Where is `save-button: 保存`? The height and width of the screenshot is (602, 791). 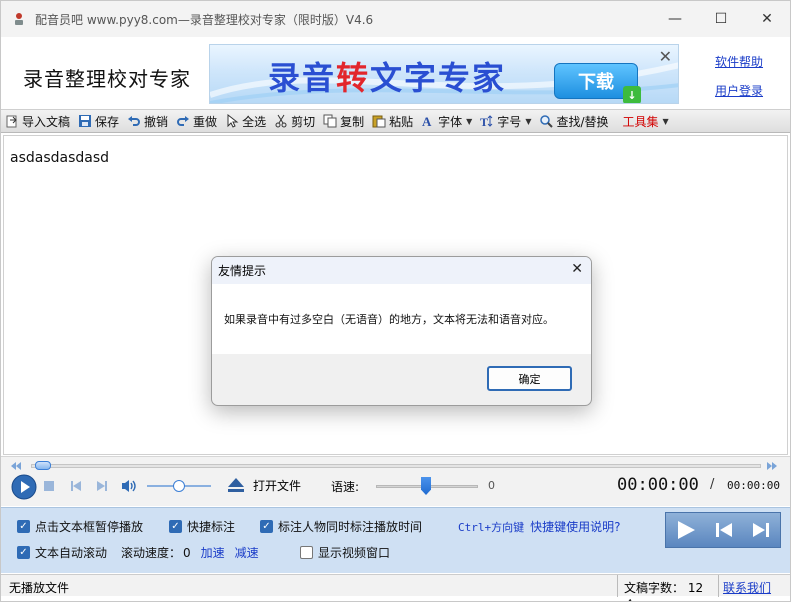 save-button: 保存 is located at coordinates (98, 121).